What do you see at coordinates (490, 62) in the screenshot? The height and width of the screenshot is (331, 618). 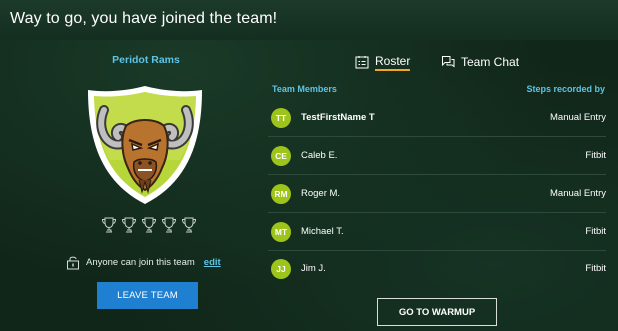 I see `tab-team-chat-label: Team Chat` at bounding box center [490, 62].